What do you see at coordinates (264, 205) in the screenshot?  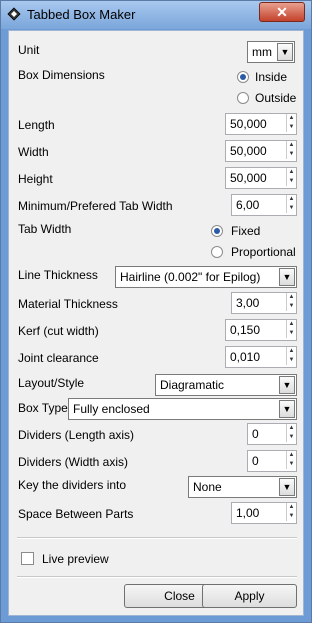 I see `min-tab-width-spinner: 6,00 ▲ ▼` at bounding box center [264, 205].